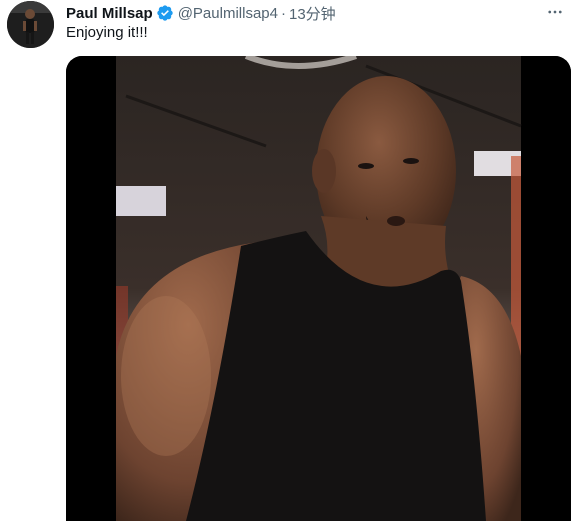 The image size is (578, 521). I want to click on tweet-header: Paul Millsap @Paulmillsap4 · 13分钟, so click(201, 13).